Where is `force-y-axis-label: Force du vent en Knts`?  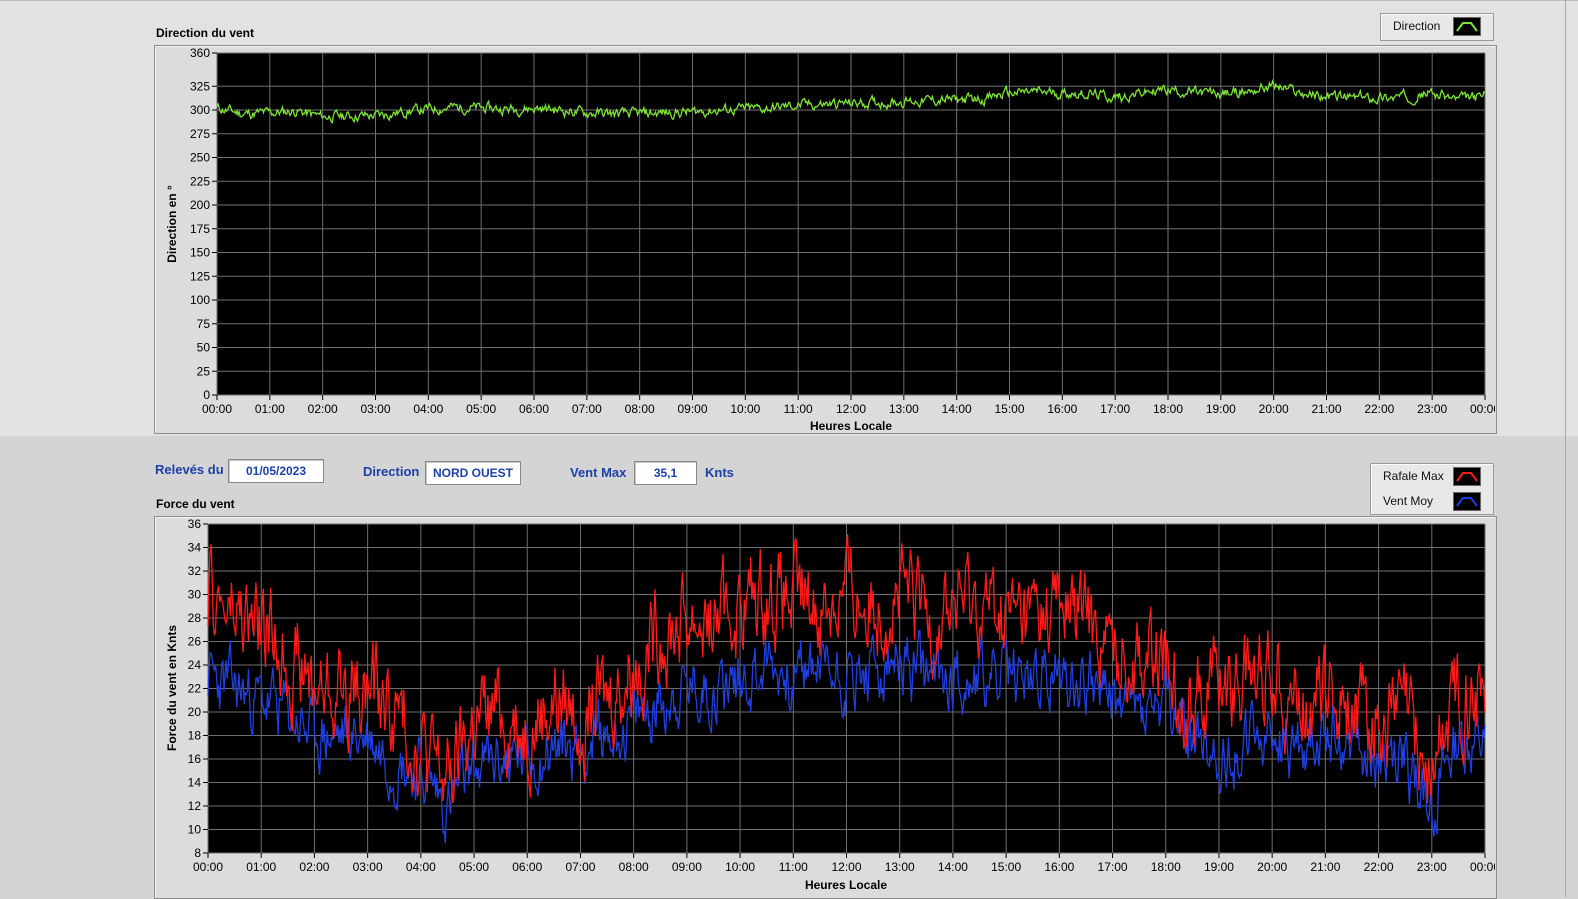
force-y-axis-label: Force du vent en Knts is located at coordinates (172, 688).